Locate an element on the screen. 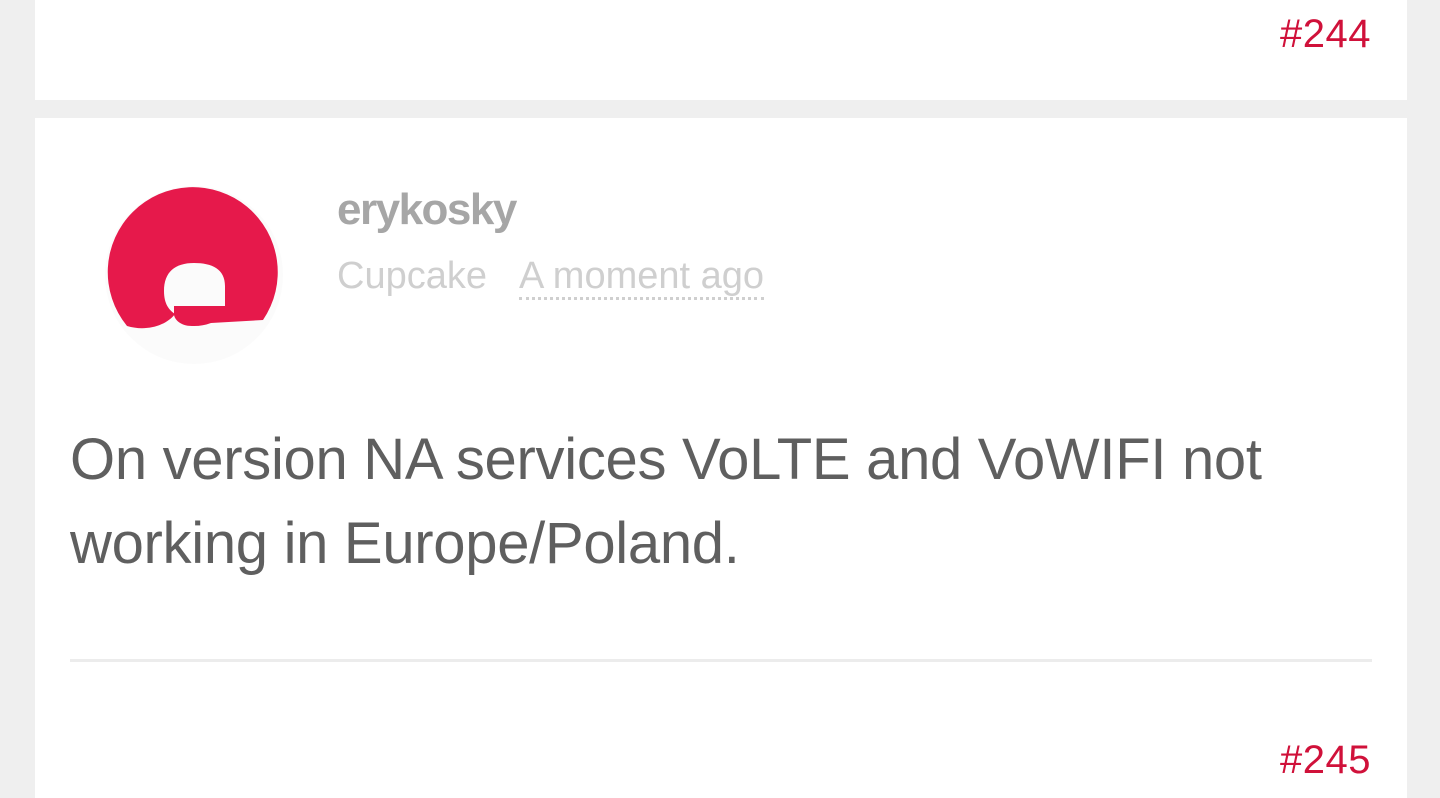 Image resolution: width=1440 pixels, height=798 pixels. post-meta: Cupcake A moment ago is located at coordinates (551, 277).